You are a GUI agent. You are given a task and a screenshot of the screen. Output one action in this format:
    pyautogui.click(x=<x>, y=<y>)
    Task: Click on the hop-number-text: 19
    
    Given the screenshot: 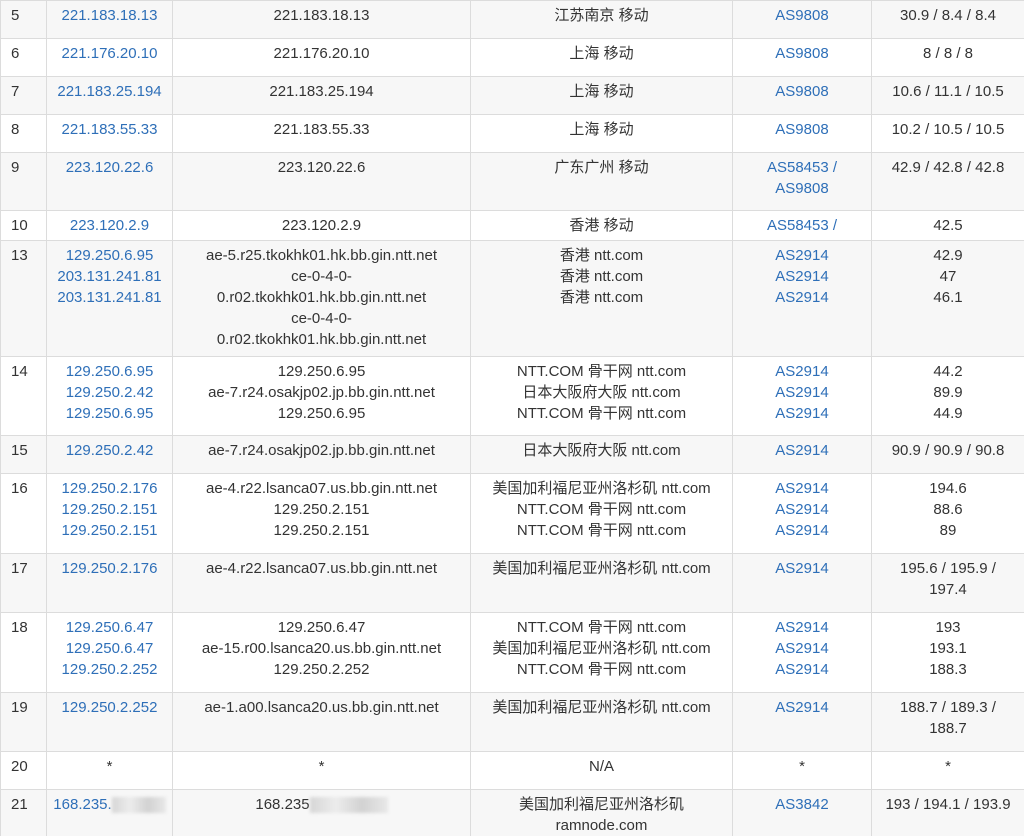 What is the action you would take?
    pyautogui.click(x=19, y=707)
    